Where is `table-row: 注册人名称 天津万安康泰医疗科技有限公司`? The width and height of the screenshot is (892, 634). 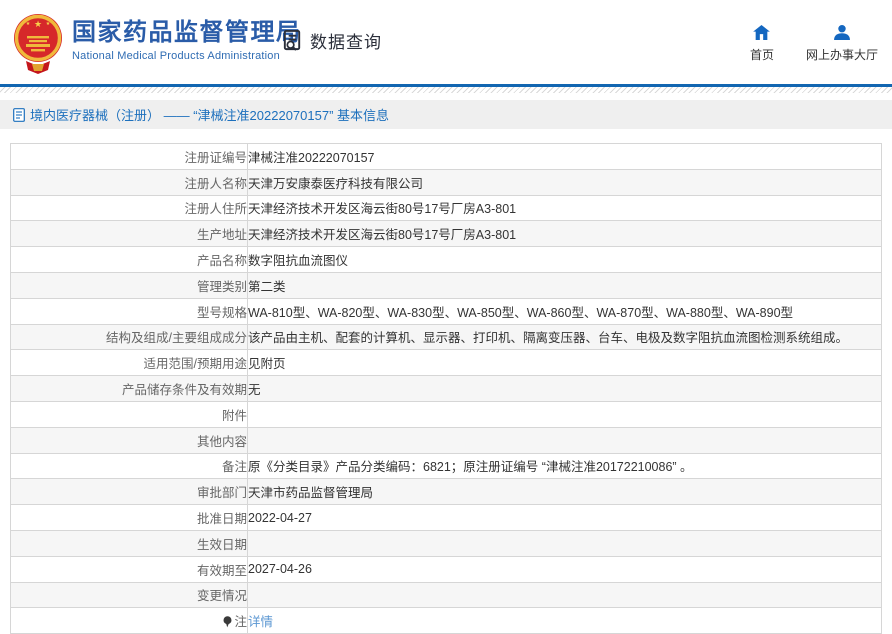
table-row: 注册人名称 天津万安康泰医疗科技有限公司 is located at coordinates (446, 182).